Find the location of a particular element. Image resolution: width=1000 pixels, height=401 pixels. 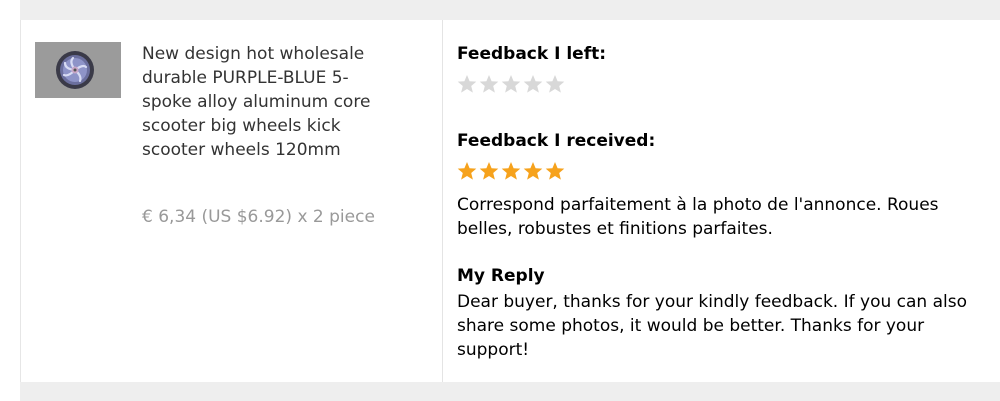

feedback-left-rating is located at coordinates (511, 85).